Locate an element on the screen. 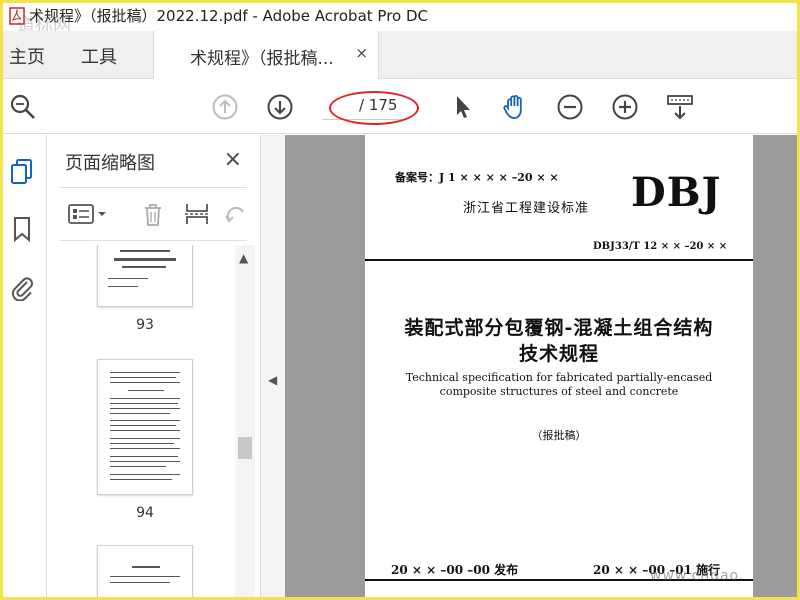  top-rule is located at coordinates (559, 260).